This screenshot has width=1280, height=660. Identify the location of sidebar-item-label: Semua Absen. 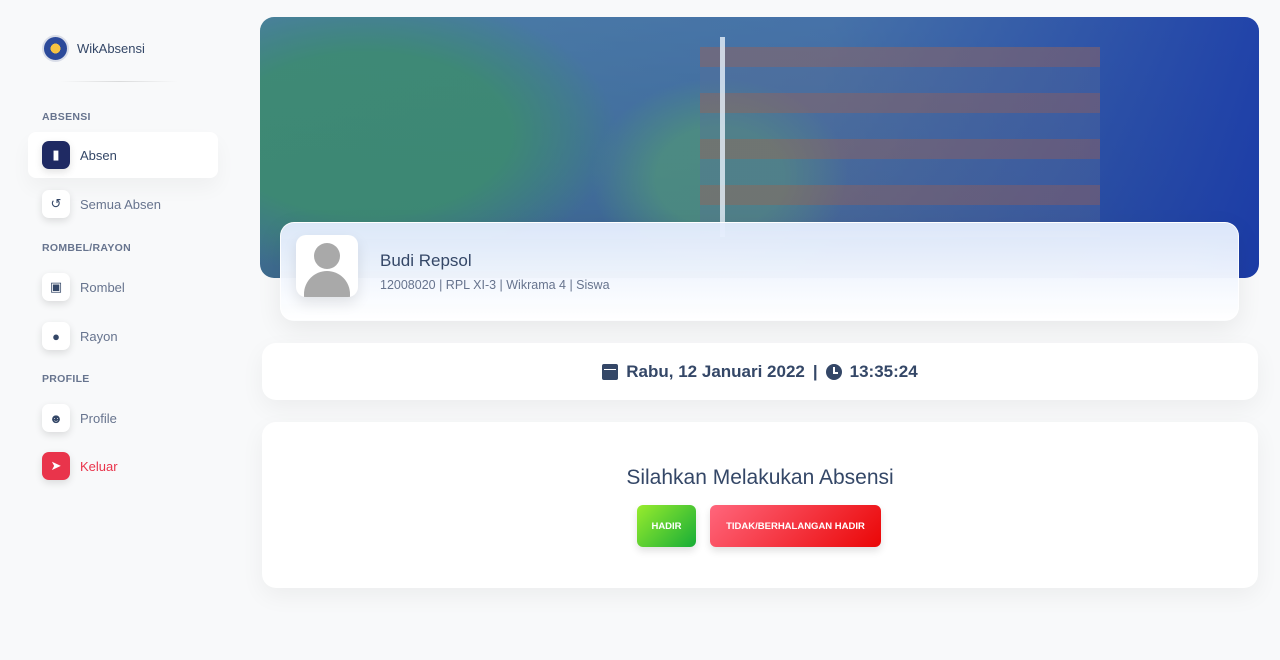
(120, 204).